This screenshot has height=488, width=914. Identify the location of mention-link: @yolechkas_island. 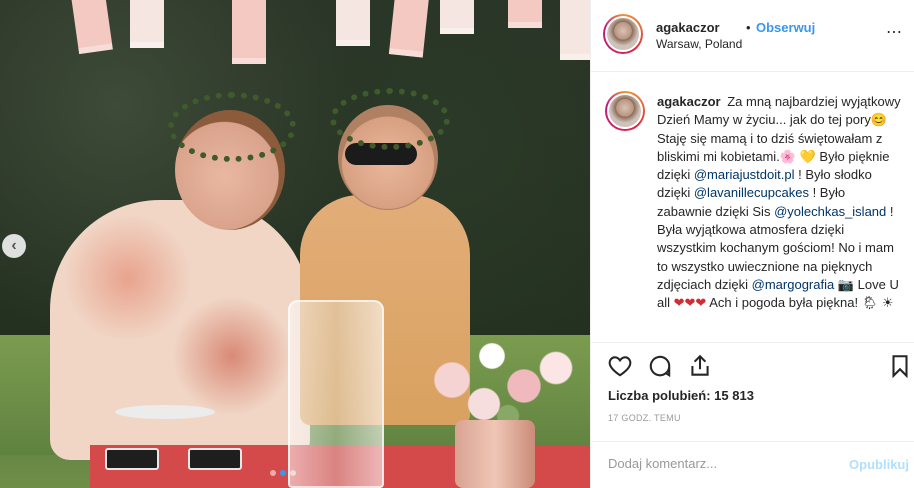
(830, 211).